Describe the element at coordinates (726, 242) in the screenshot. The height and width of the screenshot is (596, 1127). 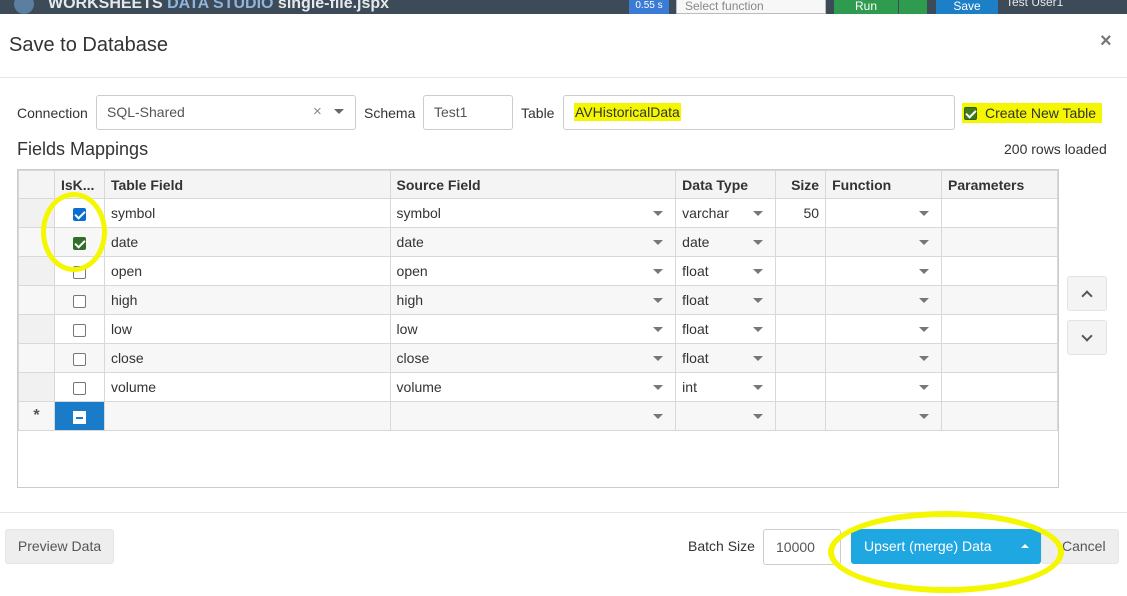
I see `data-type-cell: date` at that location.